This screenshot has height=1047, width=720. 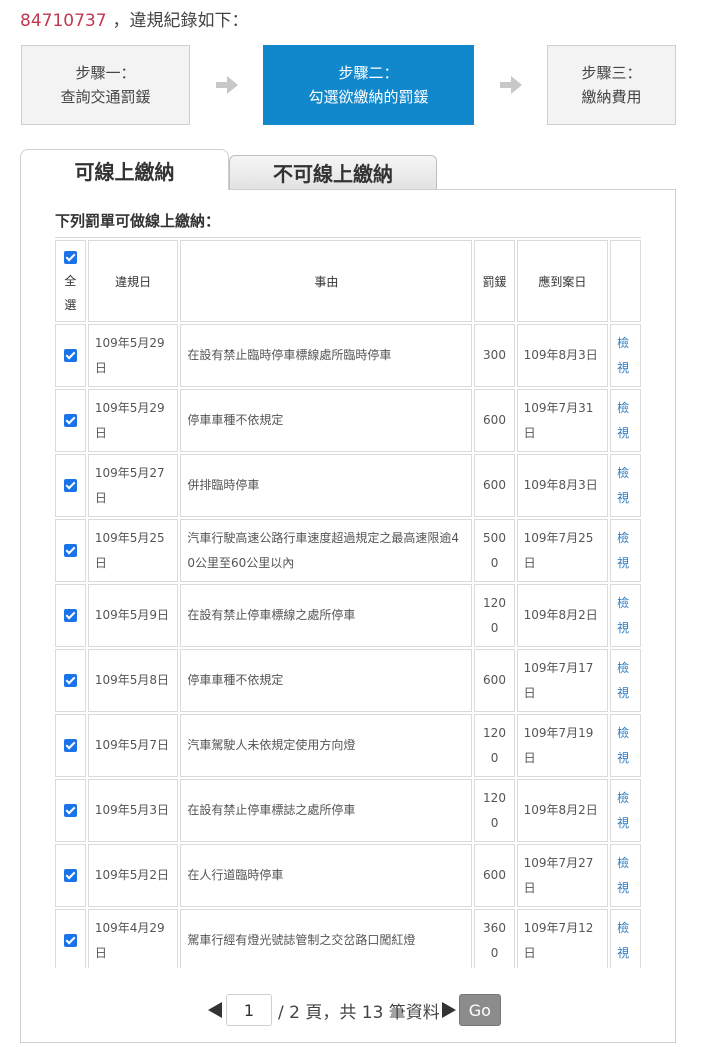 I want to click on select-all-label-1: 全, so click(x=70, y=281).